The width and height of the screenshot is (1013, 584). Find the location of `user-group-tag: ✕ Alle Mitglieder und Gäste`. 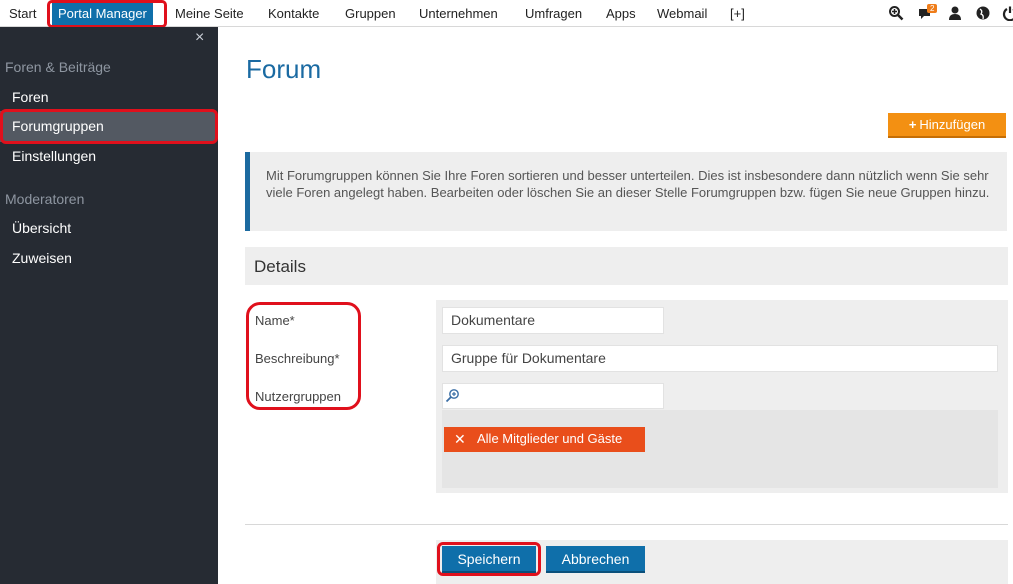

user-group-tag: ✕ Alle Mitglieder und Gäste is located at coordinates (544, 439).